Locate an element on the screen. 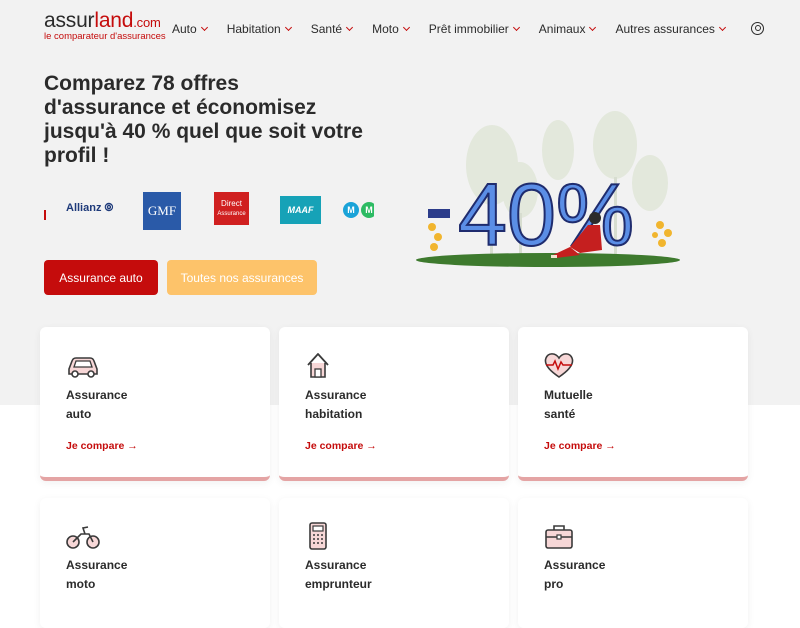 The image size is (800, 628). nav-item-sante: Santé is located at coordinates (332, 29).